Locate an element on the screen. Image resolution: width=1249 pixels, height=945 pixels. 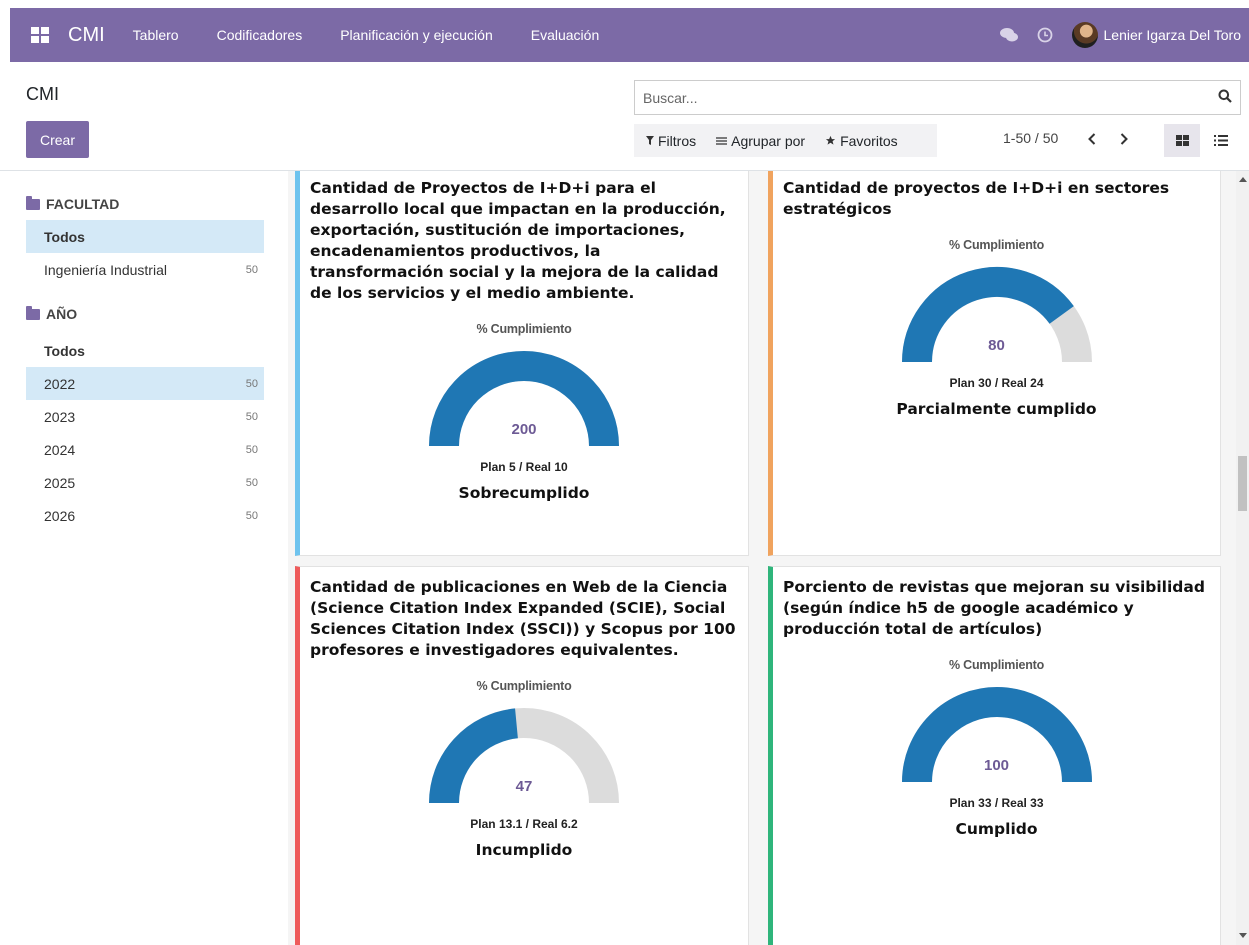
sidebar-item-2026: 2026 50 is located at coordinates (145, 515).